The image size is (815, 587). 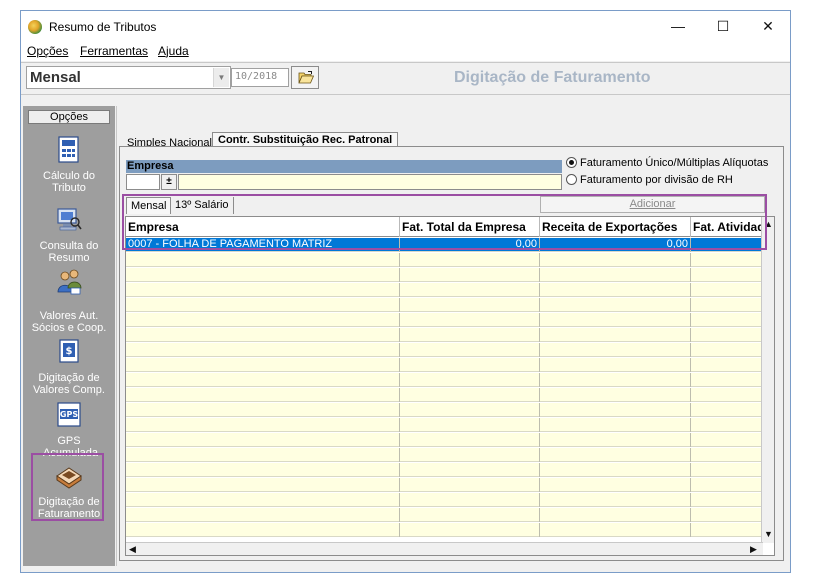 What do you see at coordinates (344, 166) in the screenshot?
I see `empresa-label: Empresa` at bounding box center [344, 166].